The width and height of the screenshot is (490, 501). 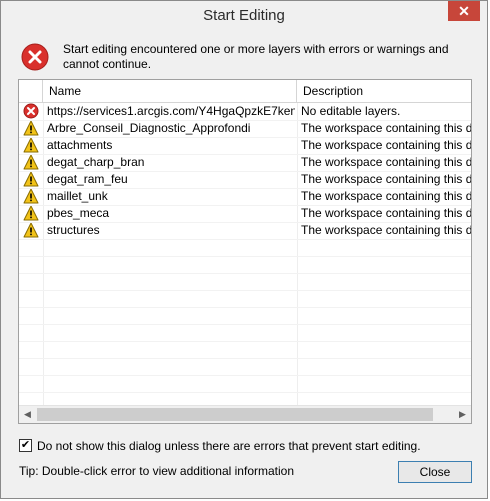 What do you see at coordinates (170, 91) in the screenshot?
I see `name-column-header: Name` at bounding box center [170, 91].